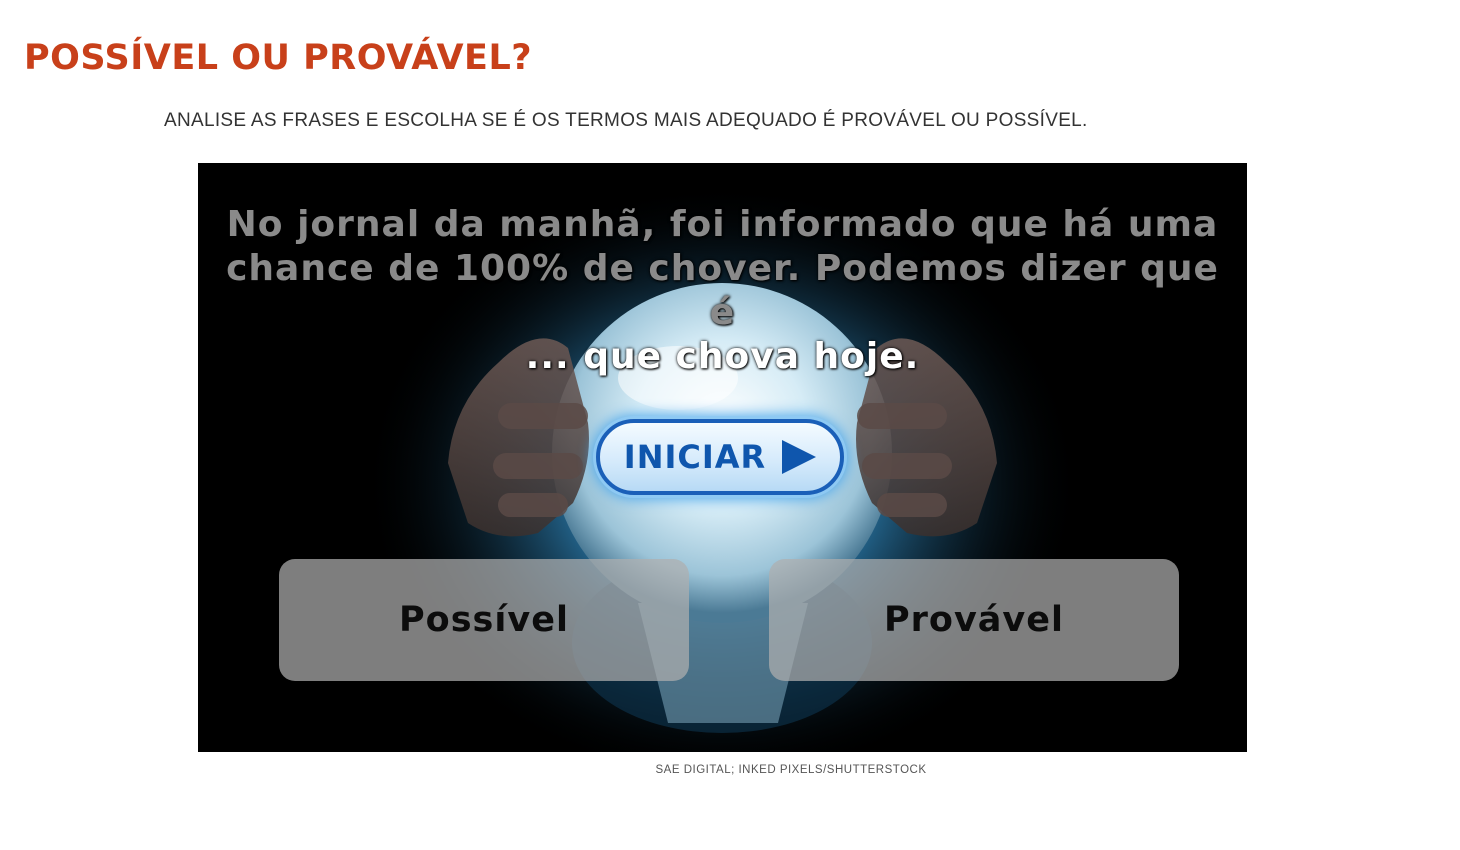 The image size is (1460, 850). I want to click on answer-label: Provável, so click(974, 620).